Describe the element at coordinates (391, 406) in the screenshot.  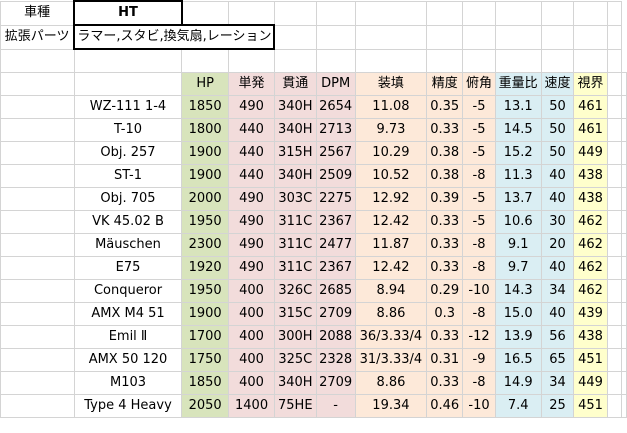
I see `cell-reload: 19.34` at that location.